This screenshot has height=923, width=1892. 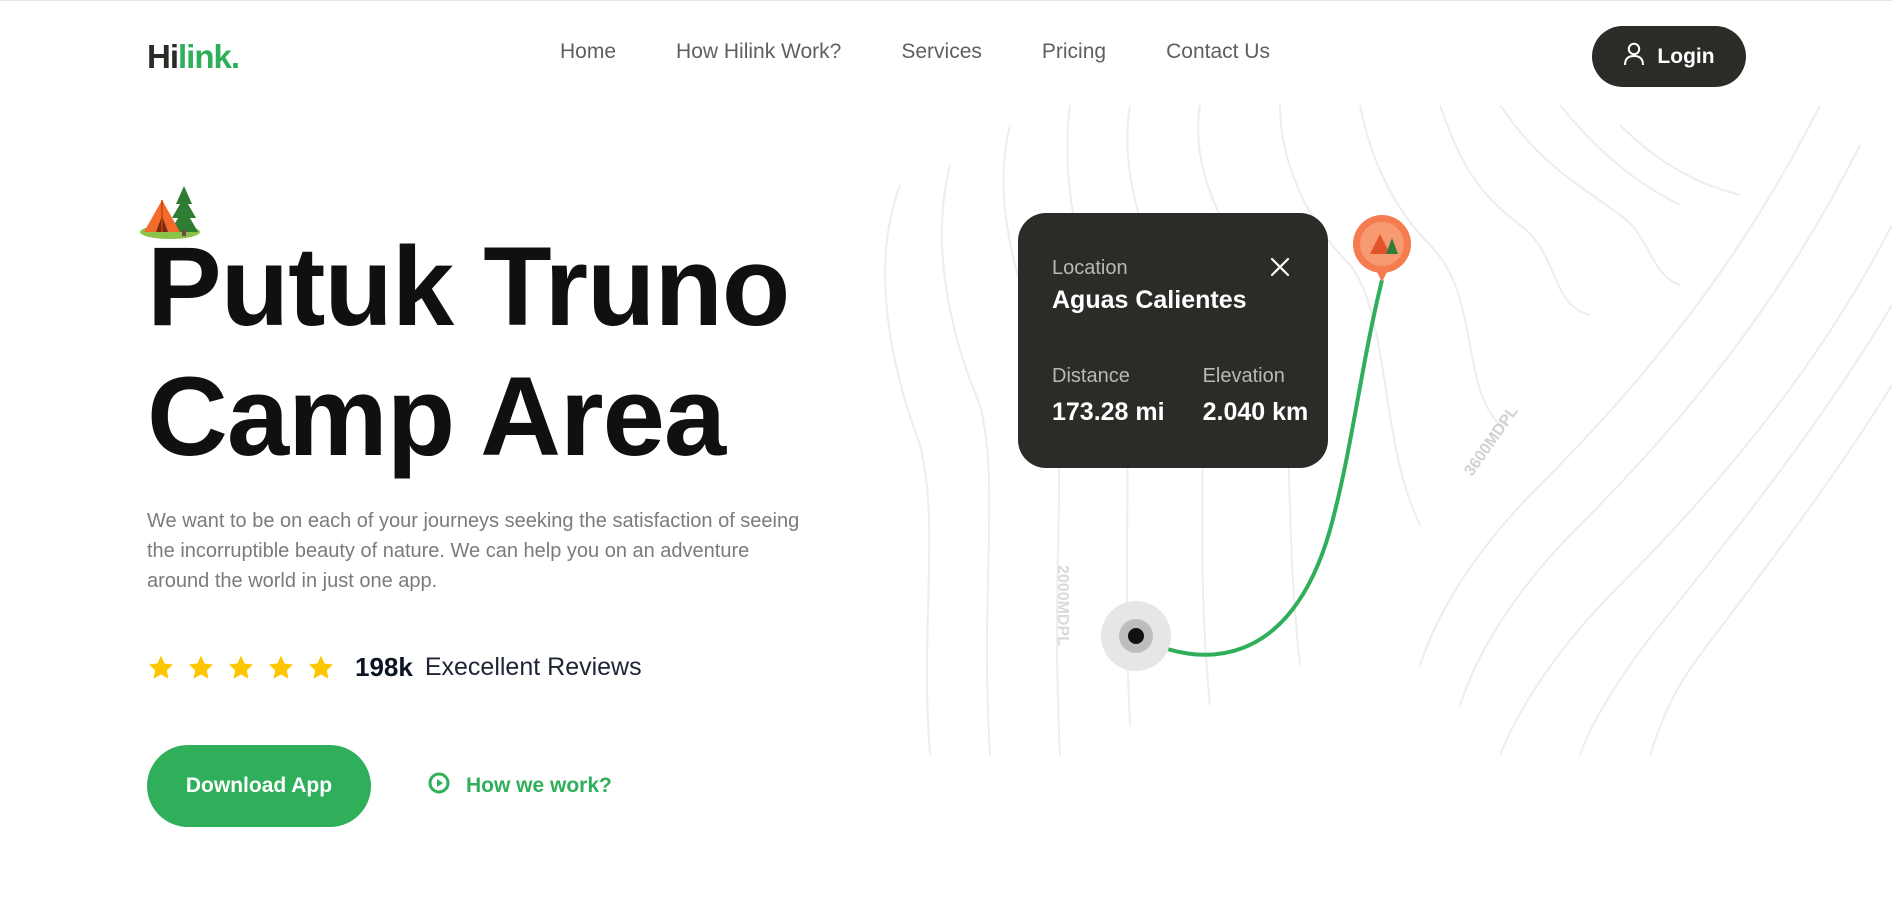 I want to click on logo: Hilink., so click(x=193, y=57).